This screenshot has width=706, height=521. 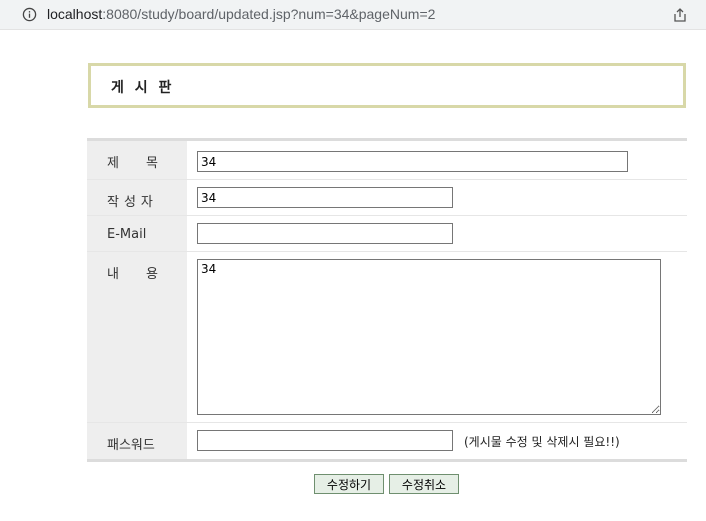 What do you see at coordinates (127, 234) in the screenshot?
I see `email-label: E-Mail` at bounding box center [127, 234].